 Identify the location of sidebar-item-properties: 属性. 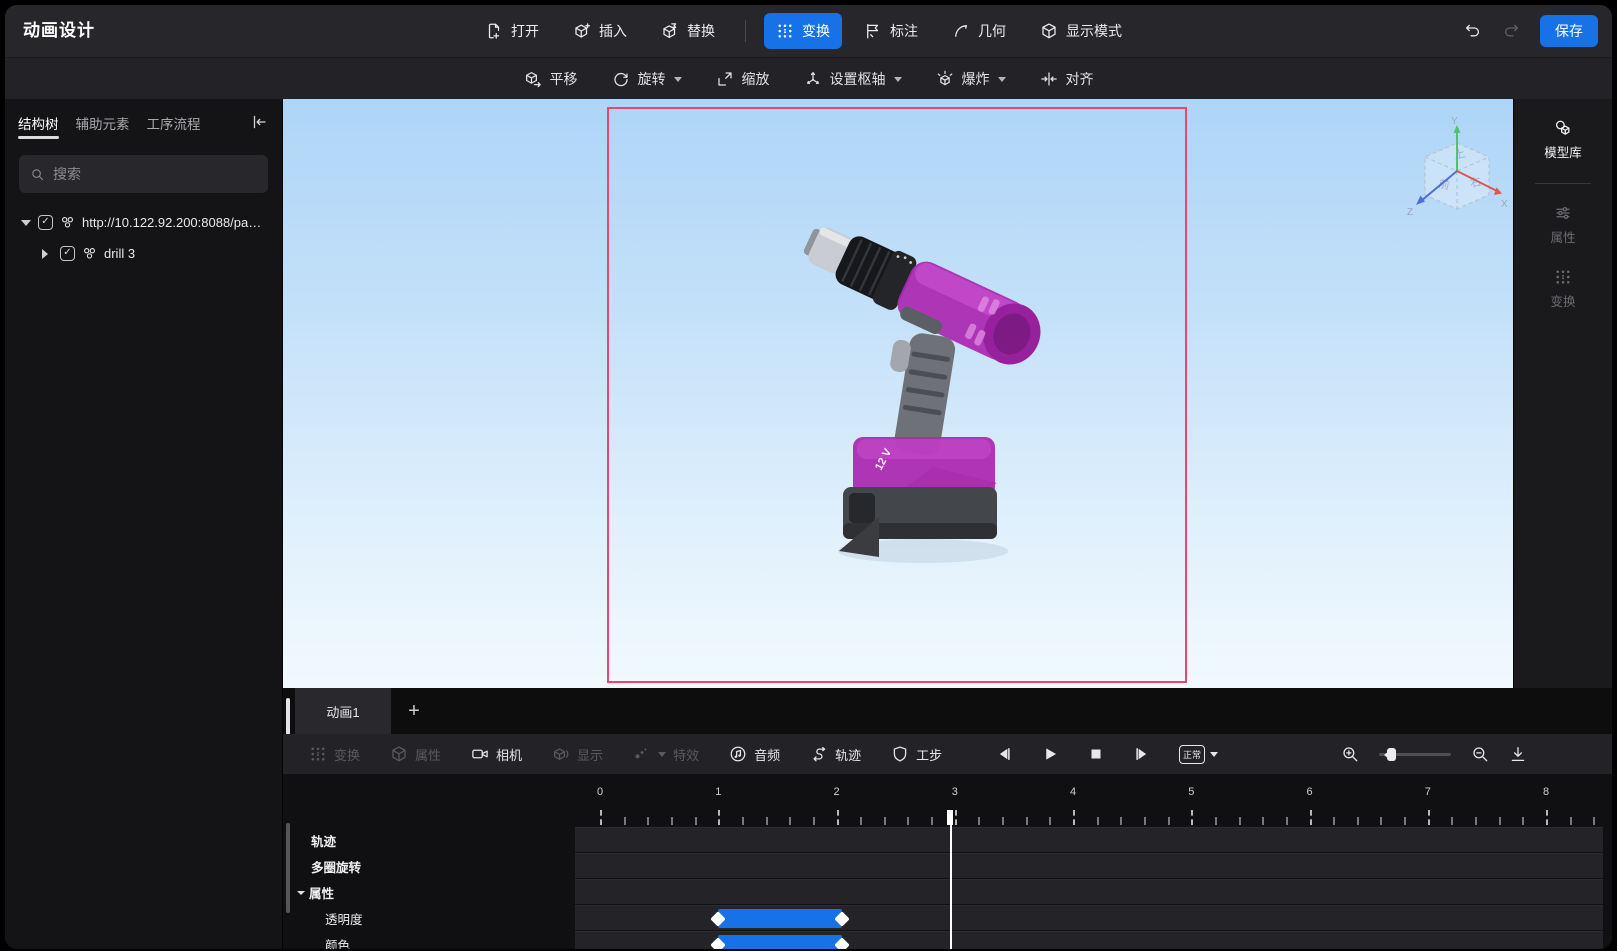
(1563, 225).